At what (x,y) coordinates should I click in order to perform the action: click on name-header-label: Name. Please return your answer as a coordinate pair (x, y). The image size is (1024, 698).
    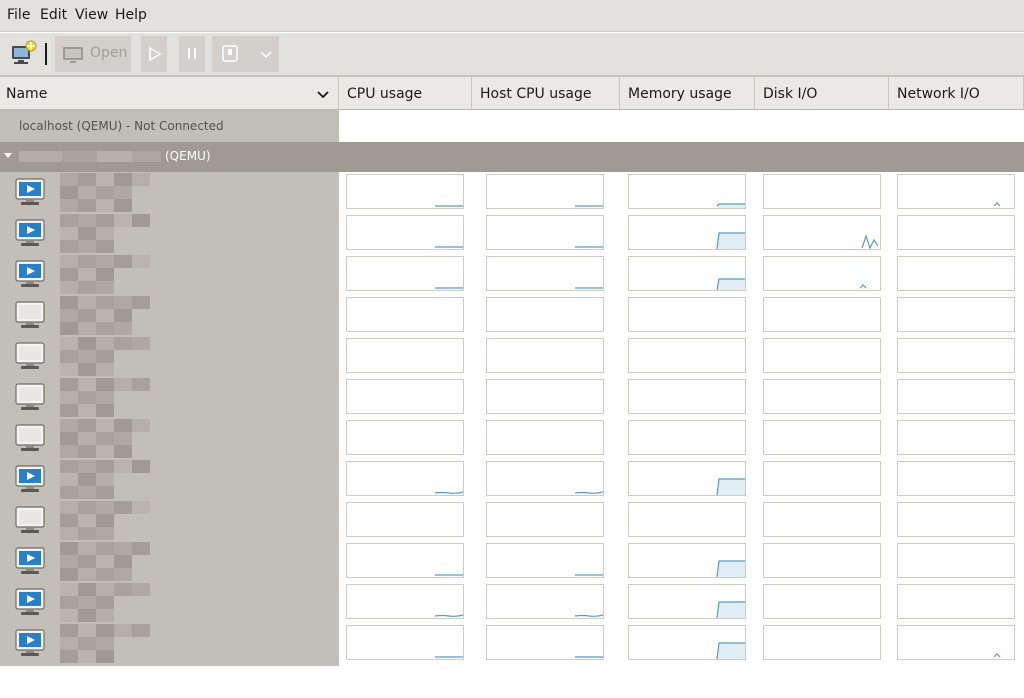
    Looking at the image, I should click on (27, 94).